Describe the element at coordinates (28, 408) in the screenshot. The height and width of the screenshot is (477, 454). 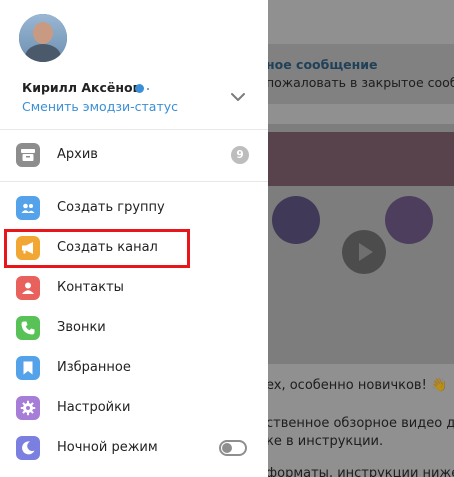
I see `gear-icon` at that location.